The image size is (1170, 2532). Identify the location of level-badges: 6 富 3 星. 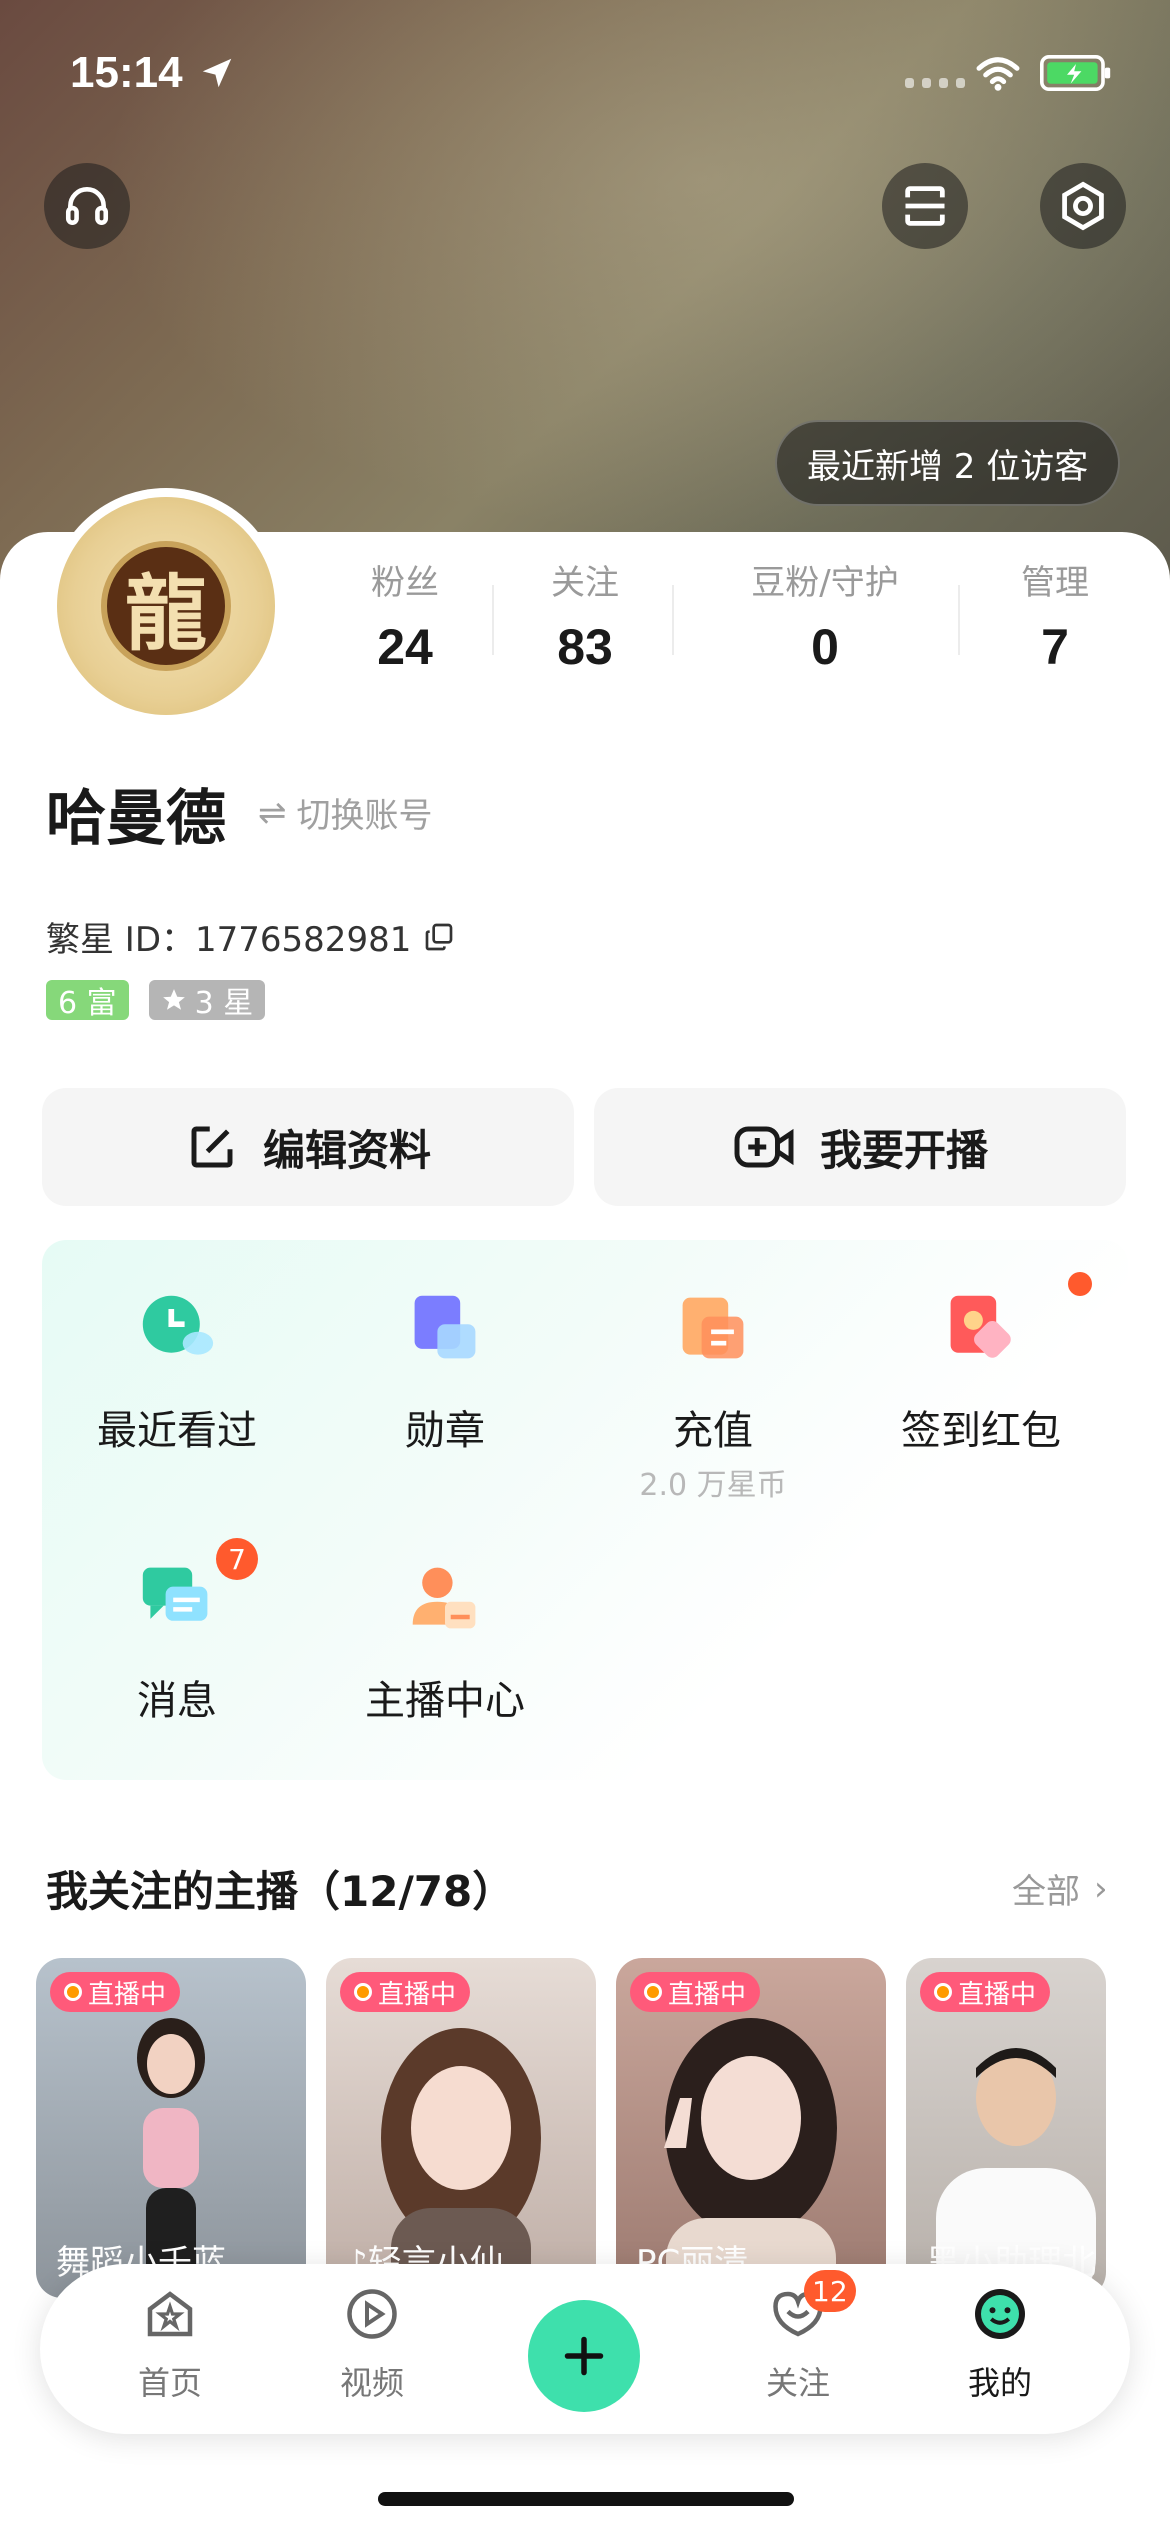
(156, 1000).